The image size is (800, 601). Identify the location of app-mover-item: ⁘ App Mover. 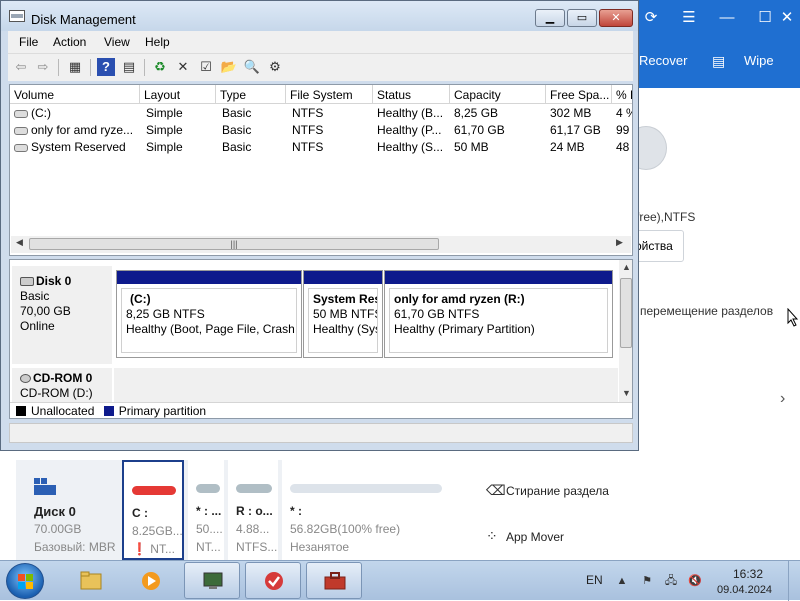
(525, 536).